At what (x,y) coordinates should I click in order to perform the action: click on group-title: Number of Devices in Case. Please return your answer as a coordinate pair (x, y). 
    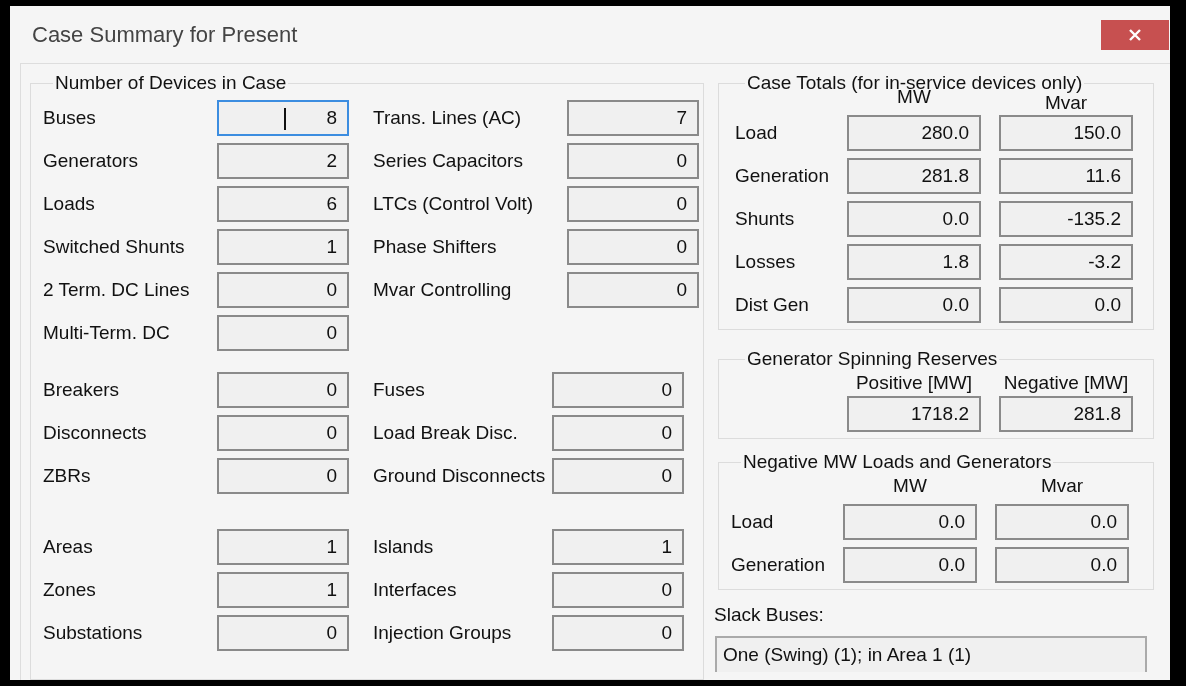
    Looking at the image, I should click on (171, 83).